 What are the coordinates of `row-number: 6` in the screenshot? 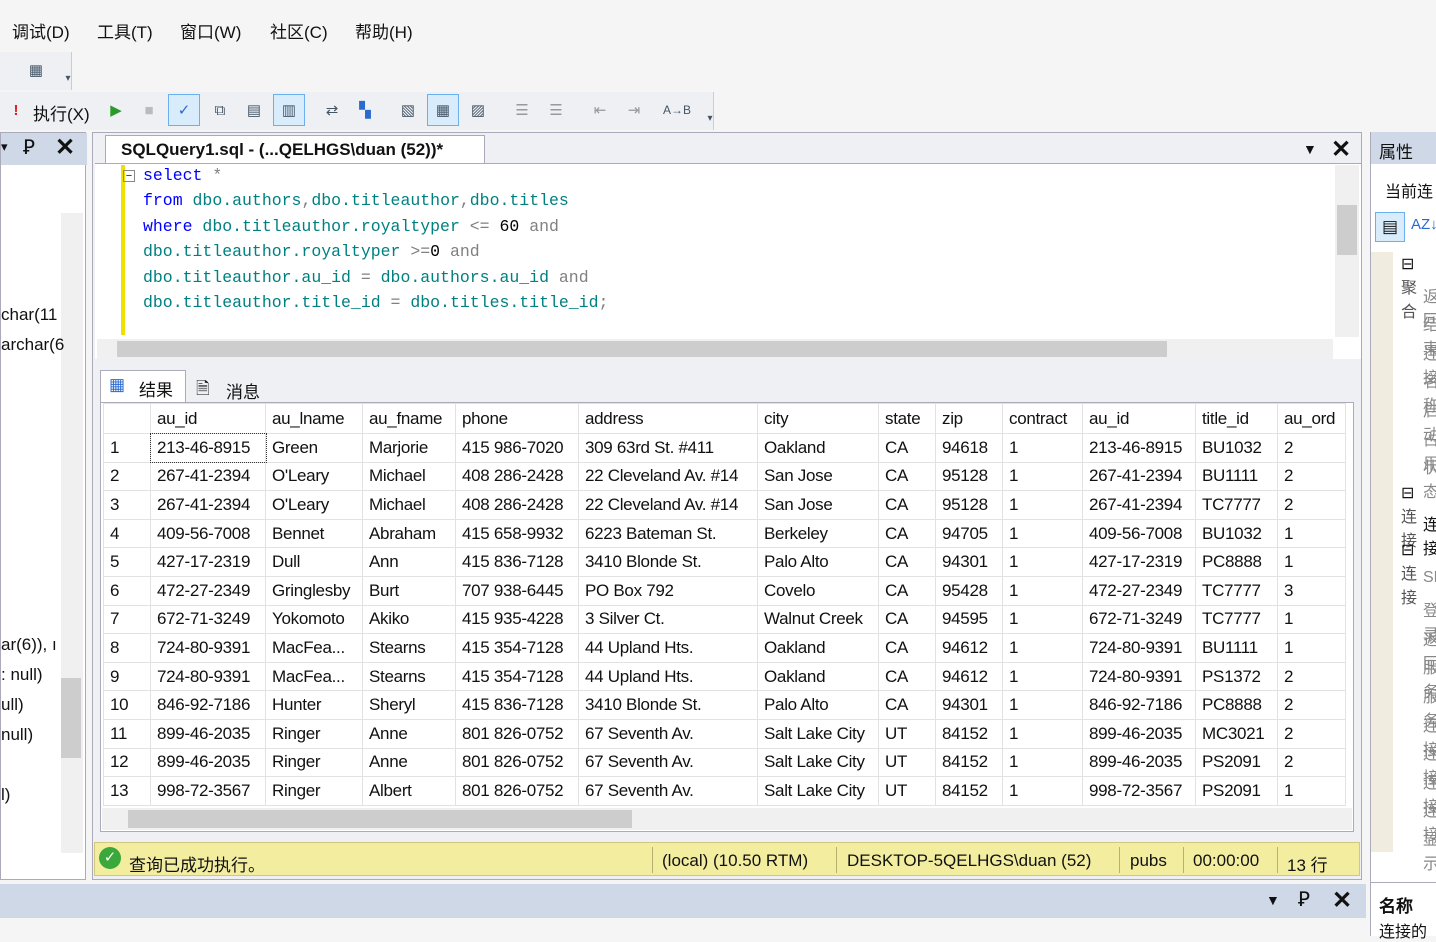 It's located at (127, 590).